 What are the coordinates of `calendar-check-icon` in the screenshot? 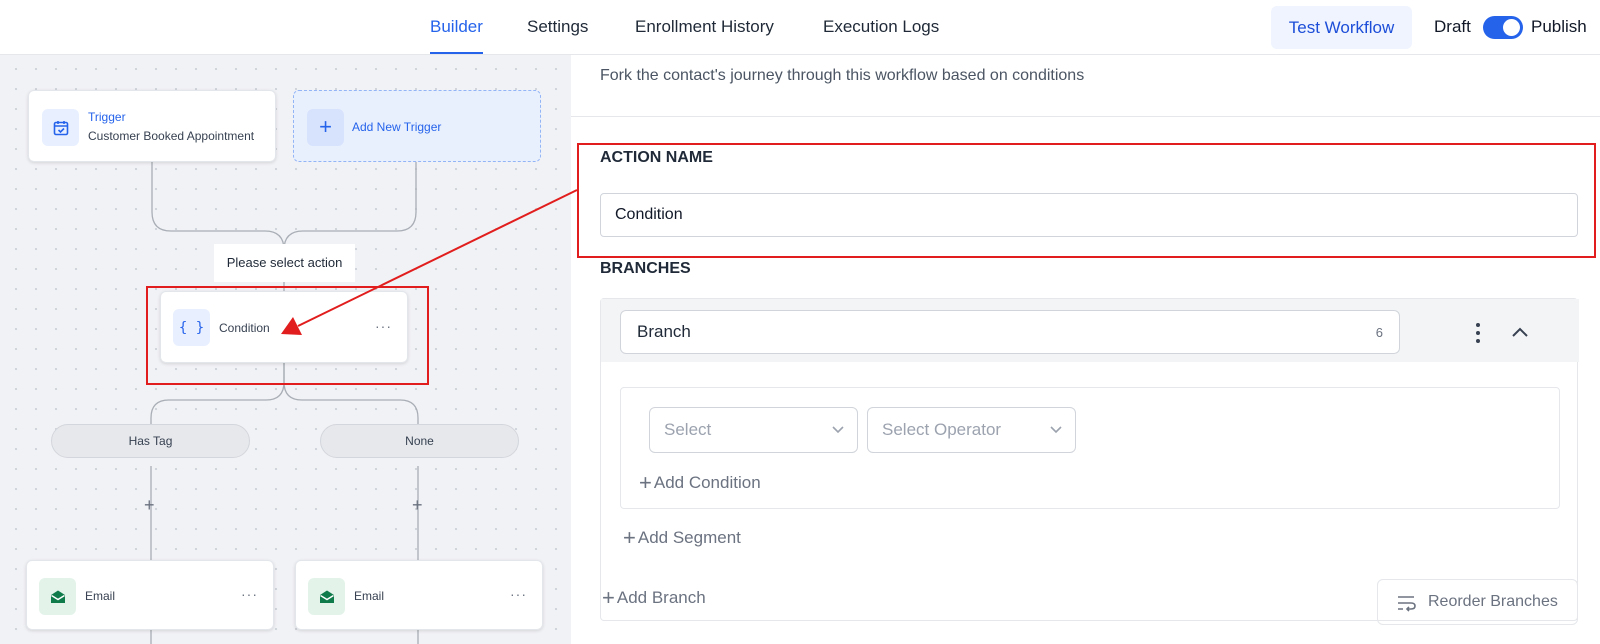 It's located at (60, 127).